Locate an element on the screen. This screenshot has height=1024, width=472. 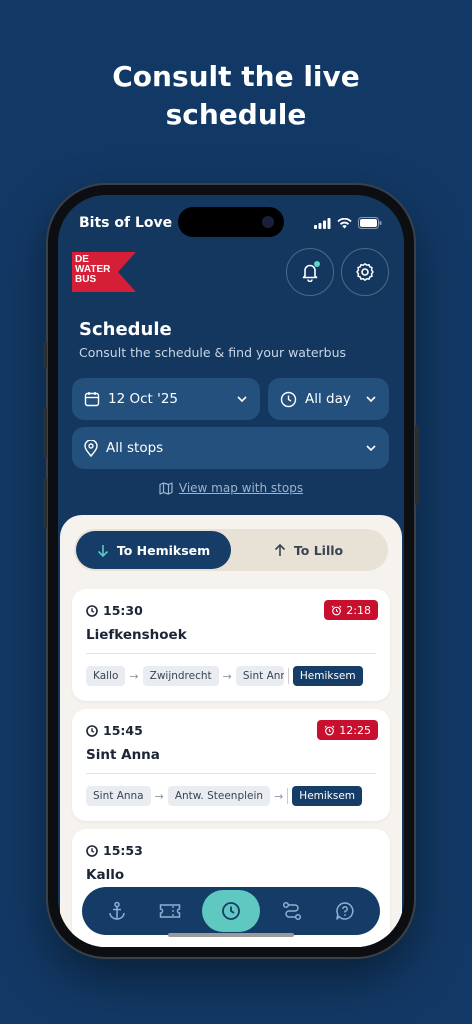
map-icon is located at coordinates (166, 488).